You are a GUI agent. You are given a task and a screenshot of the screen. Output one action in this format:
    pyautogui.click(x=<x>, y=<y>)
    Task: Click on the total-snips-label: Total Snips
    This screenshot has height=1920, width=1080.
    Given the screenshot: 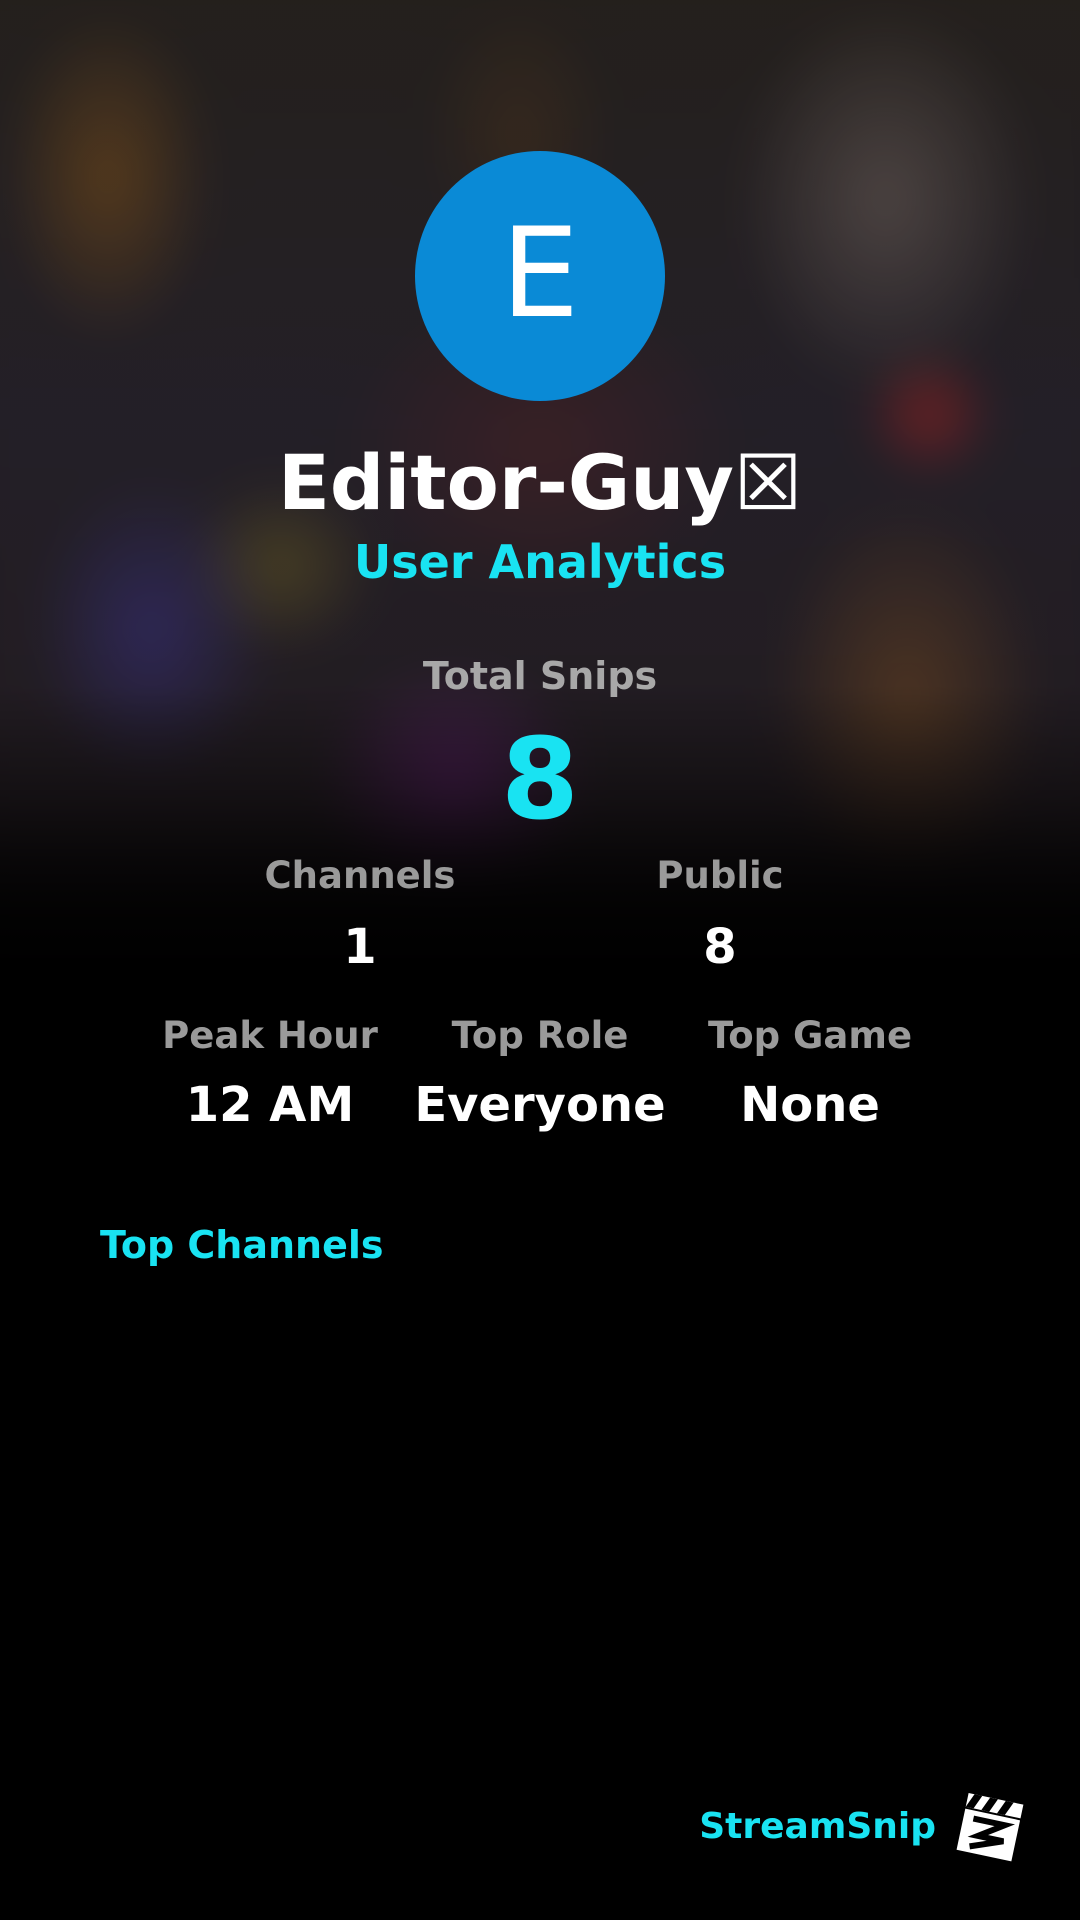 What is the action you would take?
    pyautogui.click(x=540, y=676)
    